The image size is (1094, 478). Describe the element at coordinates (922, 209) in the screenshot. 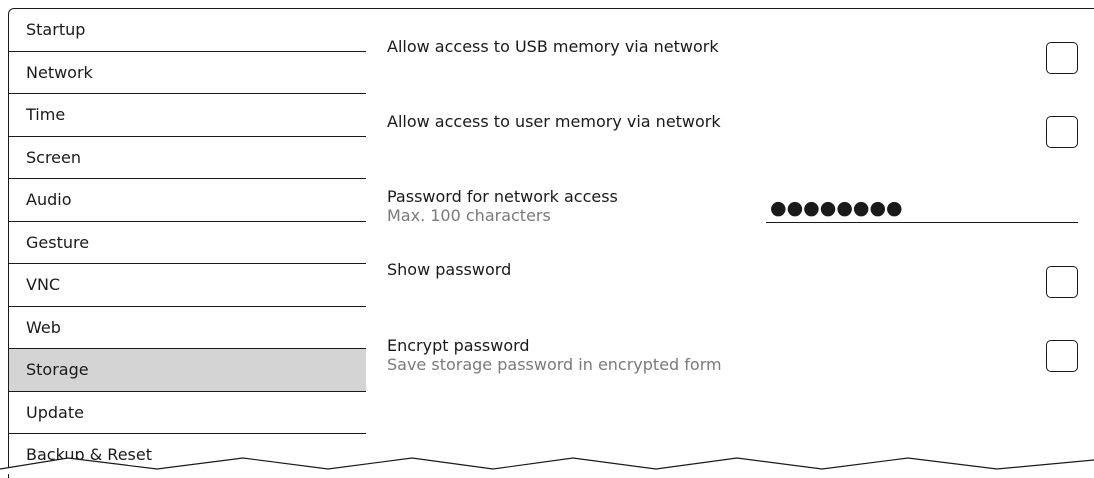

I see `password-input: ●●●●●●●●` at that location.